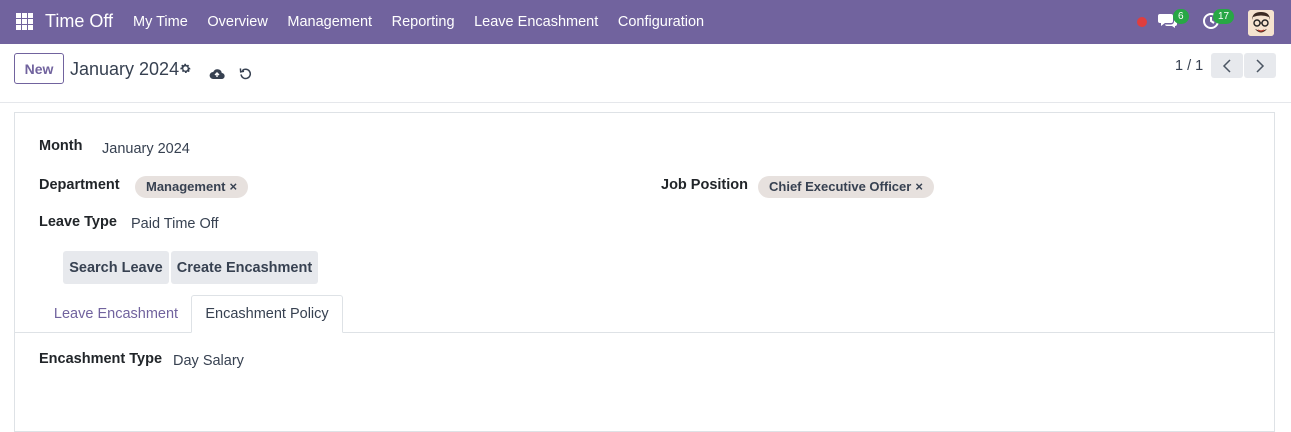 This screenshot has width=1291, height=432. Describe the element at coordinates (238, 22) in the screenshot. I see `menu-item-overview: Overview` at that location.